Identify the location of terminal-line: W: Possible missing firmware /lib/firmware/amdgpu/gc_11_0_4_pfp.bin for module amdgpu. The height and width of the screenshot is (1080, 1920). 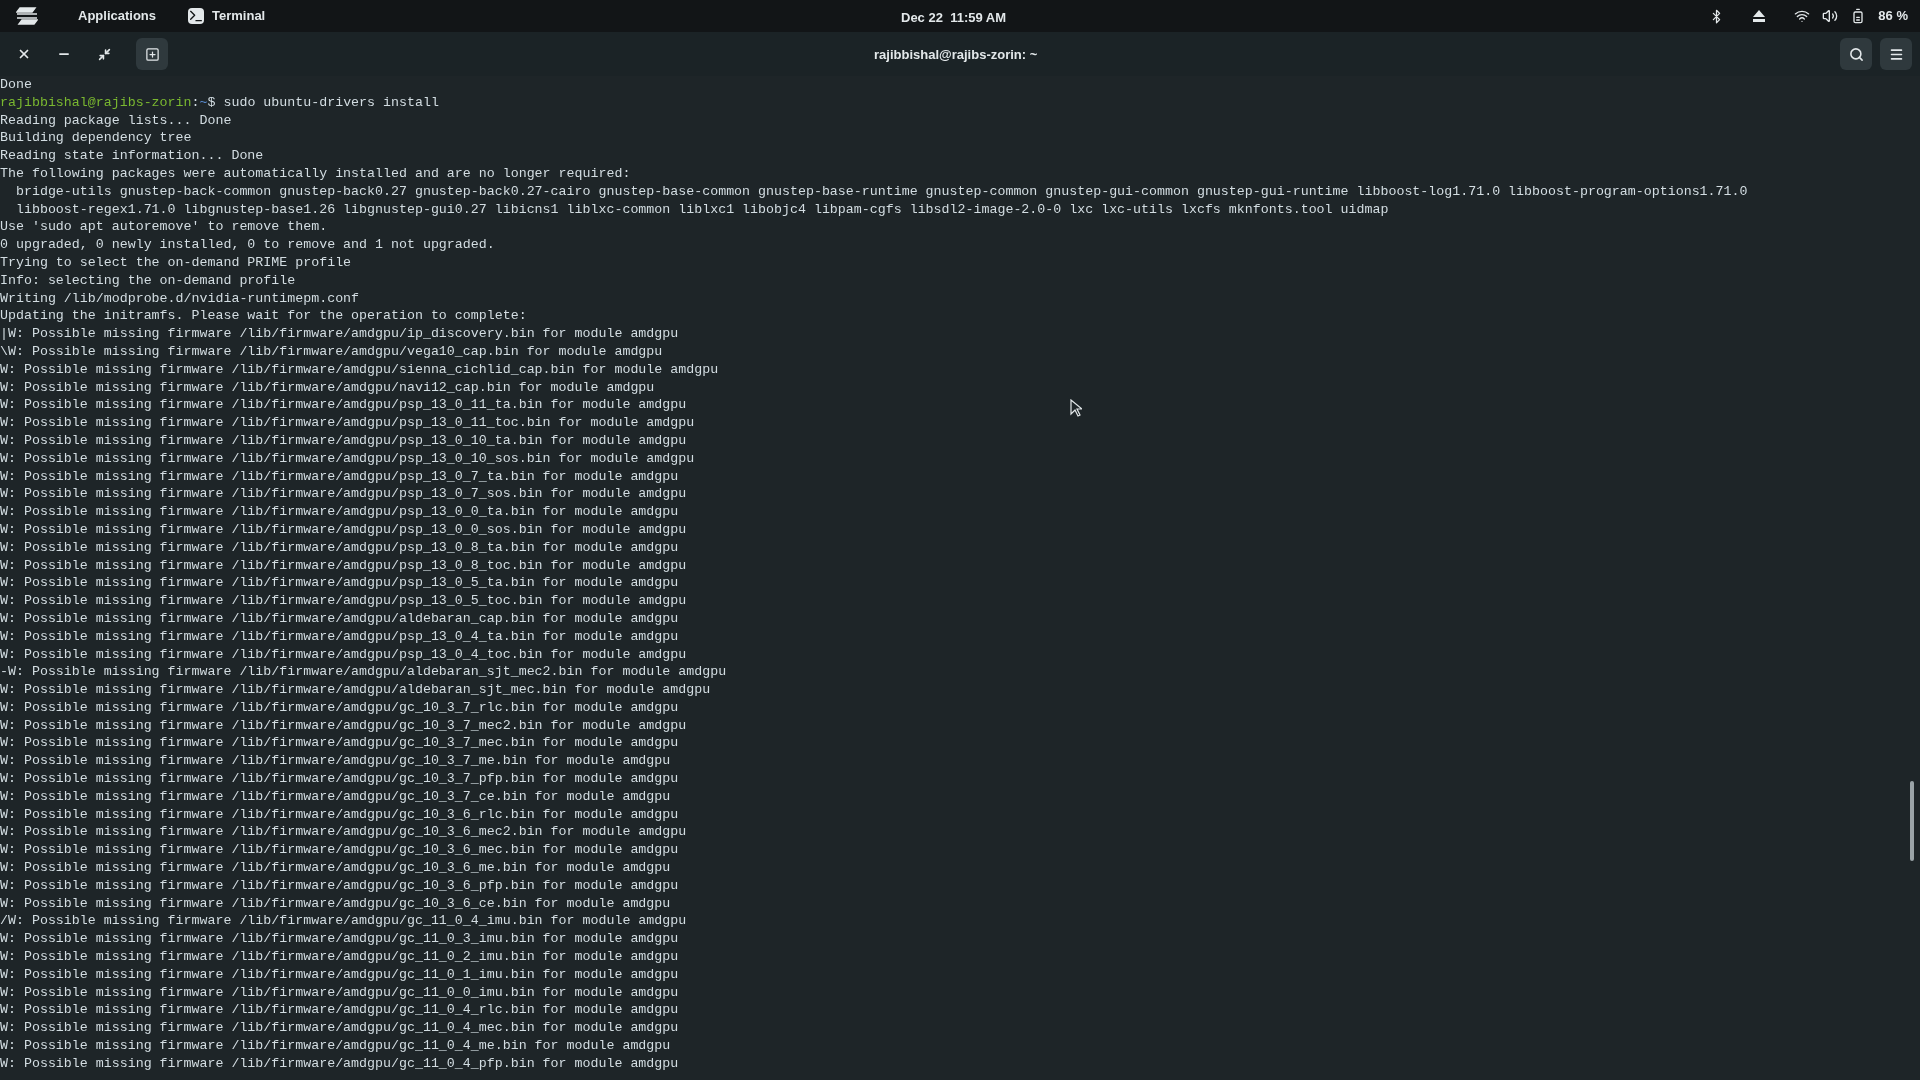
(339, 1063).